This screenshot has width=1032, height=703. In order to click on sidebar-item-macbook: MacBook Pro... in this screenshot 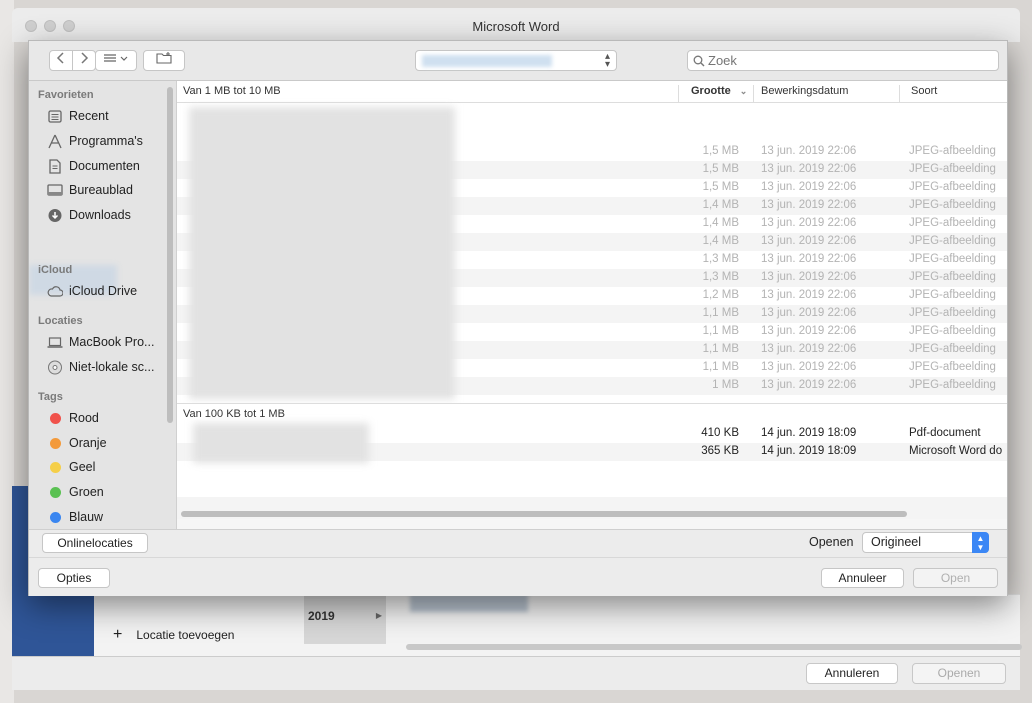, I will do `click(111, 342)`.